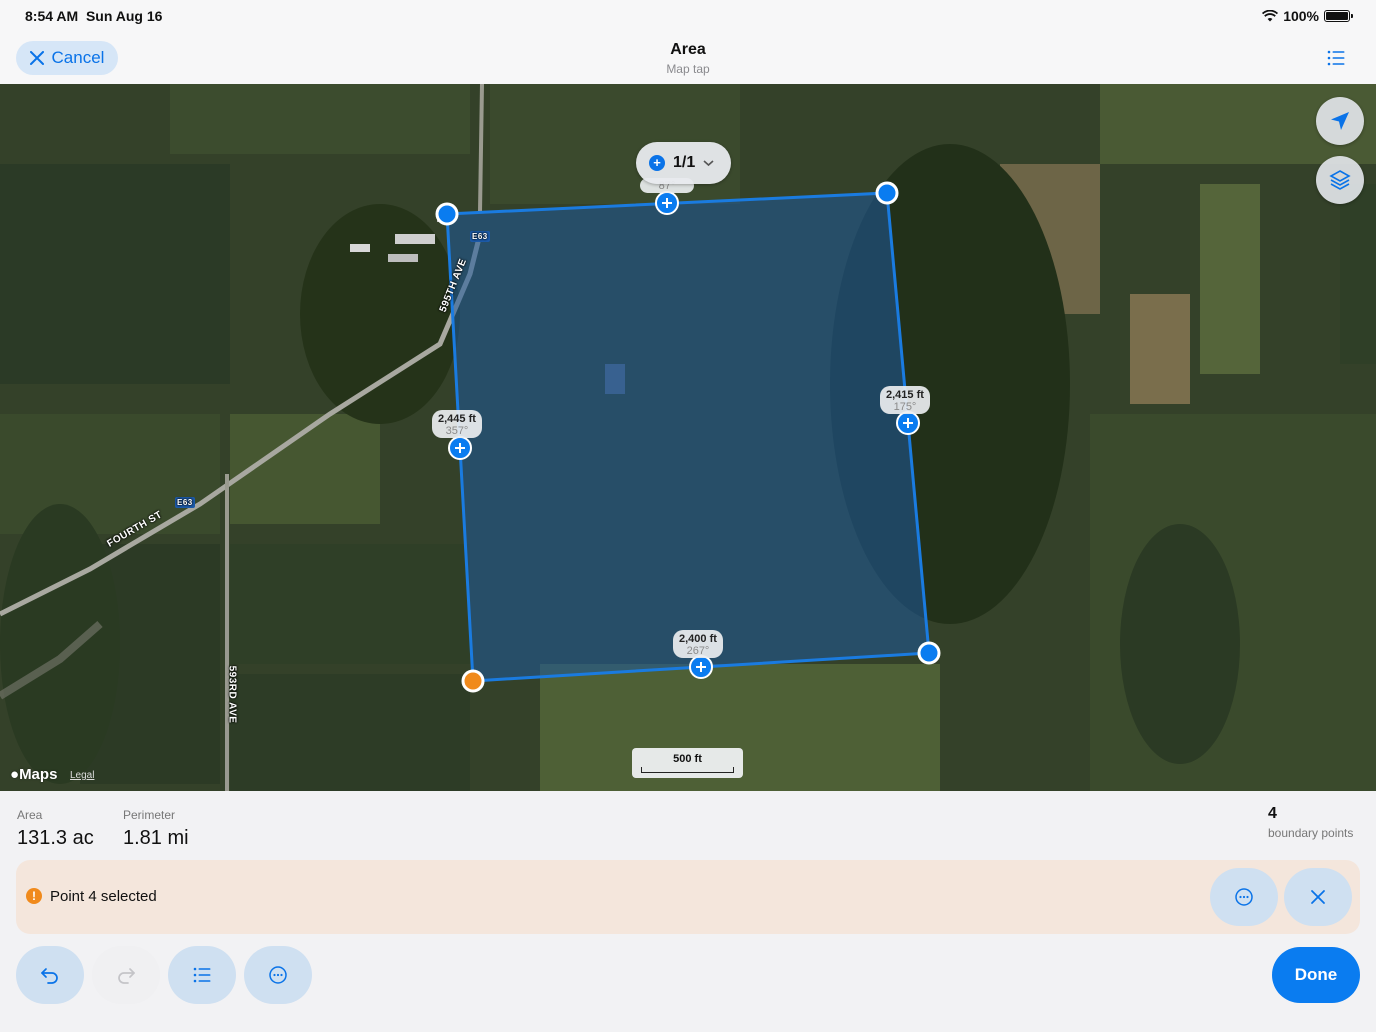 Image resolution: width=1376 pixels, height=1032 pixels. Describe the element at coordinates (687, 759) in the screenshot. I see `scale-label: 500 ft` at that location.